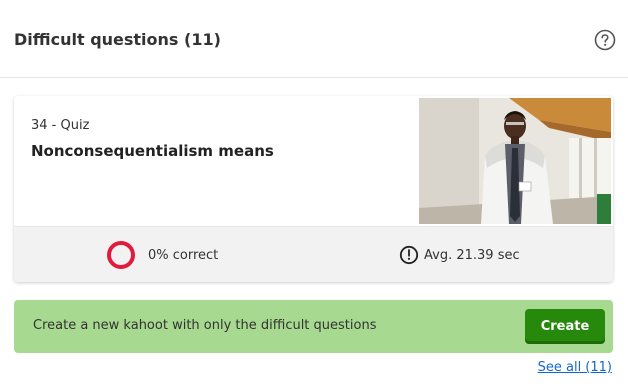 This screenshot has width=628, height=390. What do you see at coordinates (515, 161) in the screenshot?
I see `question-image` at bounding box center [515, 161].